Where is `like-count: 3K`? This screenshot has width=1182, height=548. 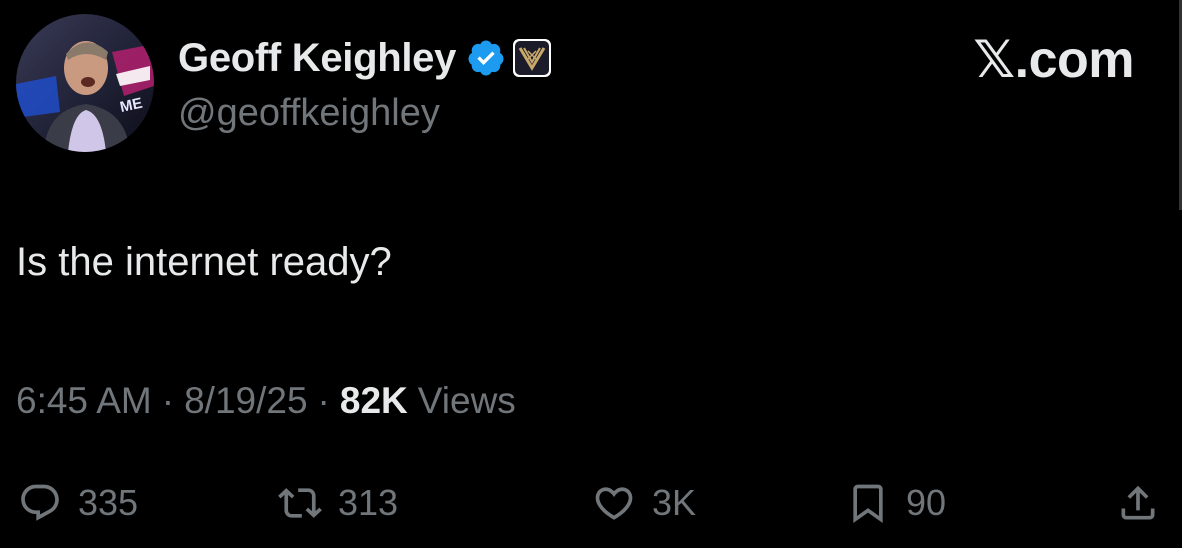 like-count: 3K is located at coordinates (674, 502).